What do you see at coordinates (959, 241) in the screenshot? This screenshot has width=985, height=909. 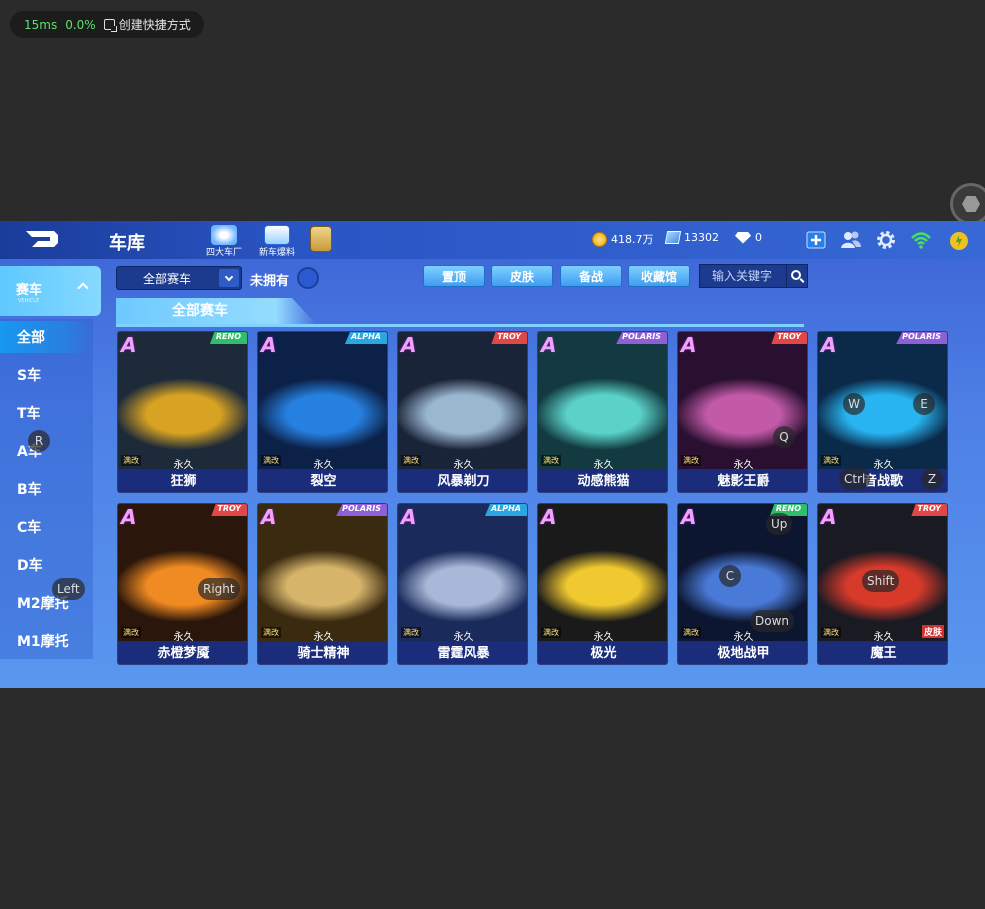 I see `battery-icon` at bounding box center [959, 241].